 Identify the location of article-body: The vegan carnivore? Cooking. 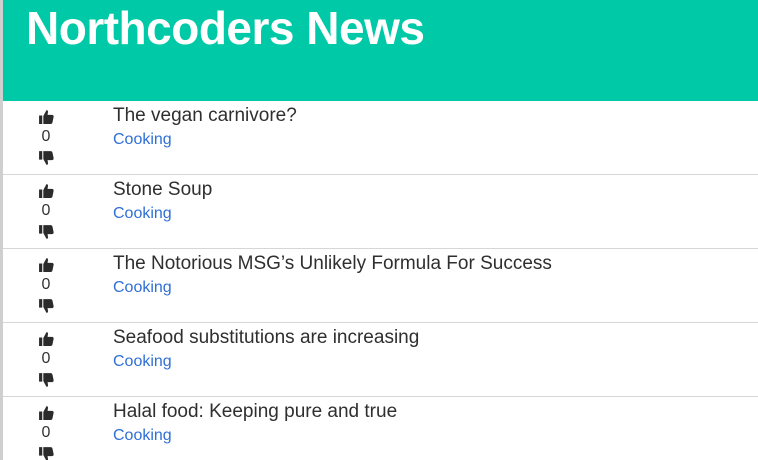
(193, 137).